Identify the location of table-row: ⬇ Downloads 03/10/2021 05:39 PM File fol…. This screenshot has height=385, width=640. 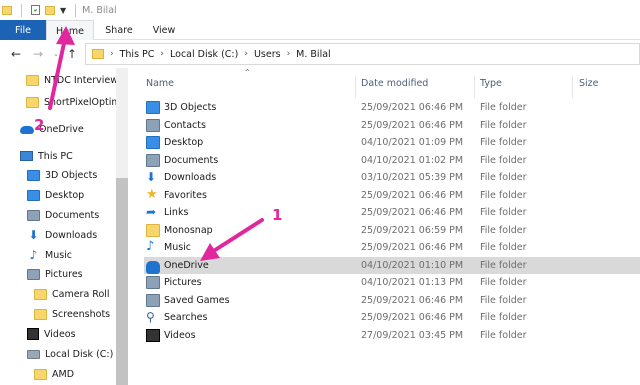
(392, 178).